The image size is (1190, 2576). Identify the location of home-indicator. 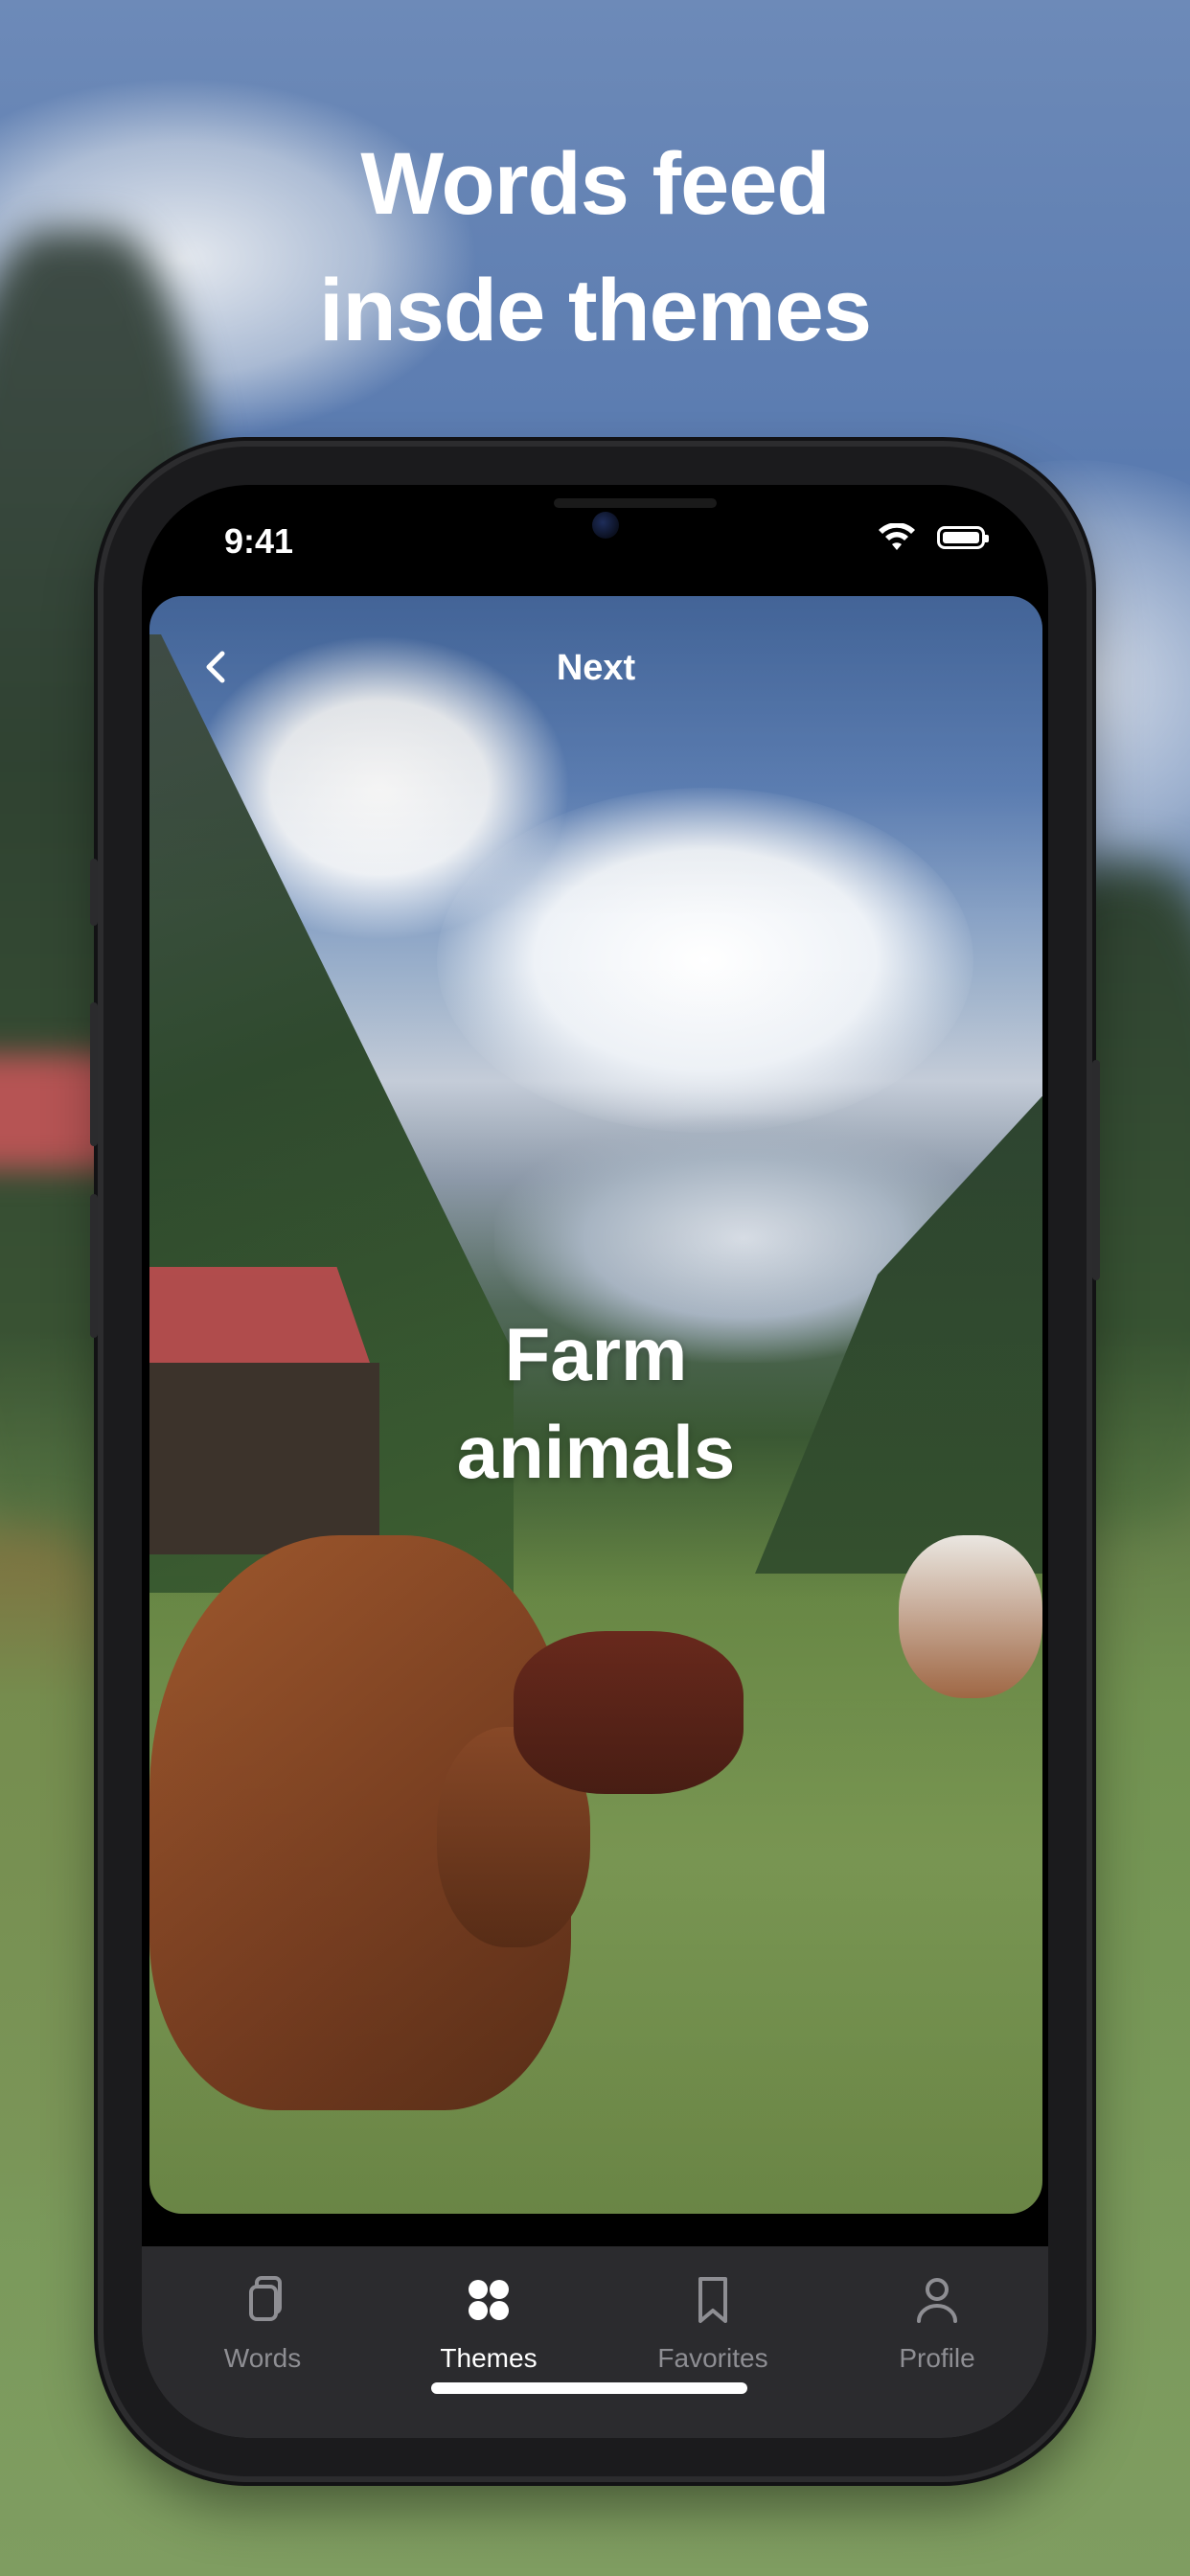
(589, 2388).